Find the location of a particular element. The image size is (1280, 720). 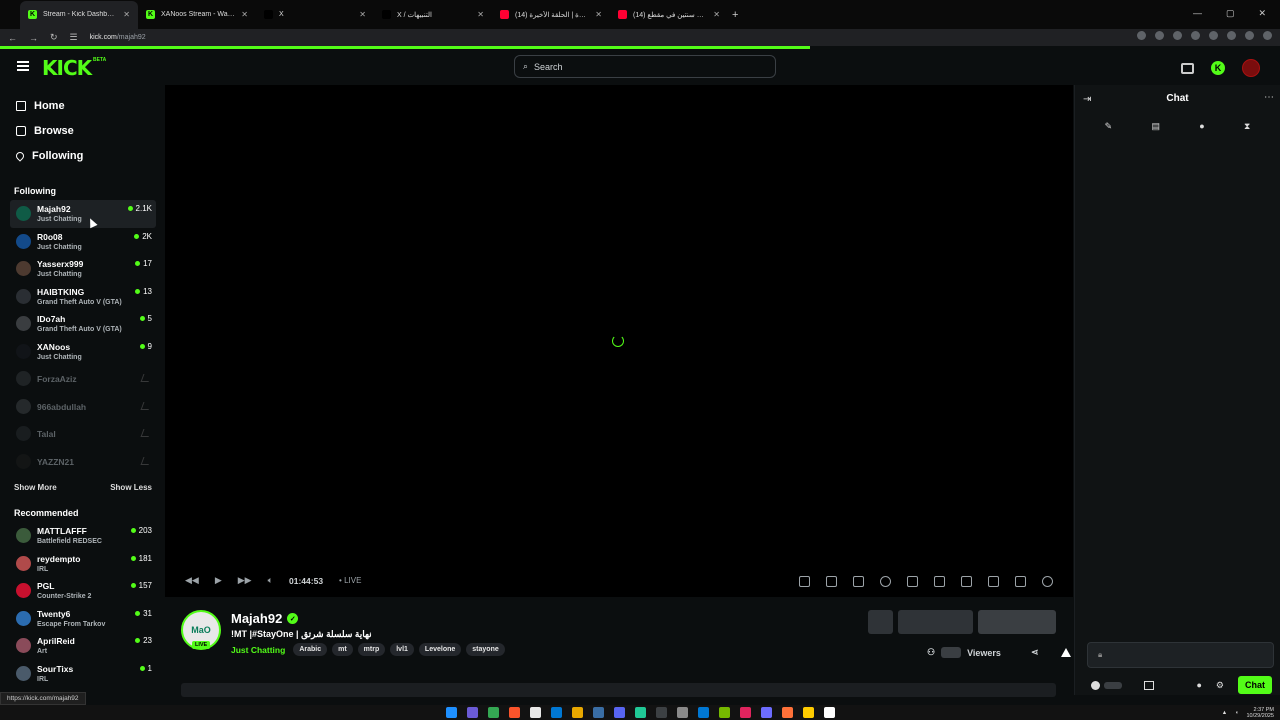

sidebar-channel: IDo7ah Grand Theft Auto V (GTA) 5 is located at coordinates (83, 324).